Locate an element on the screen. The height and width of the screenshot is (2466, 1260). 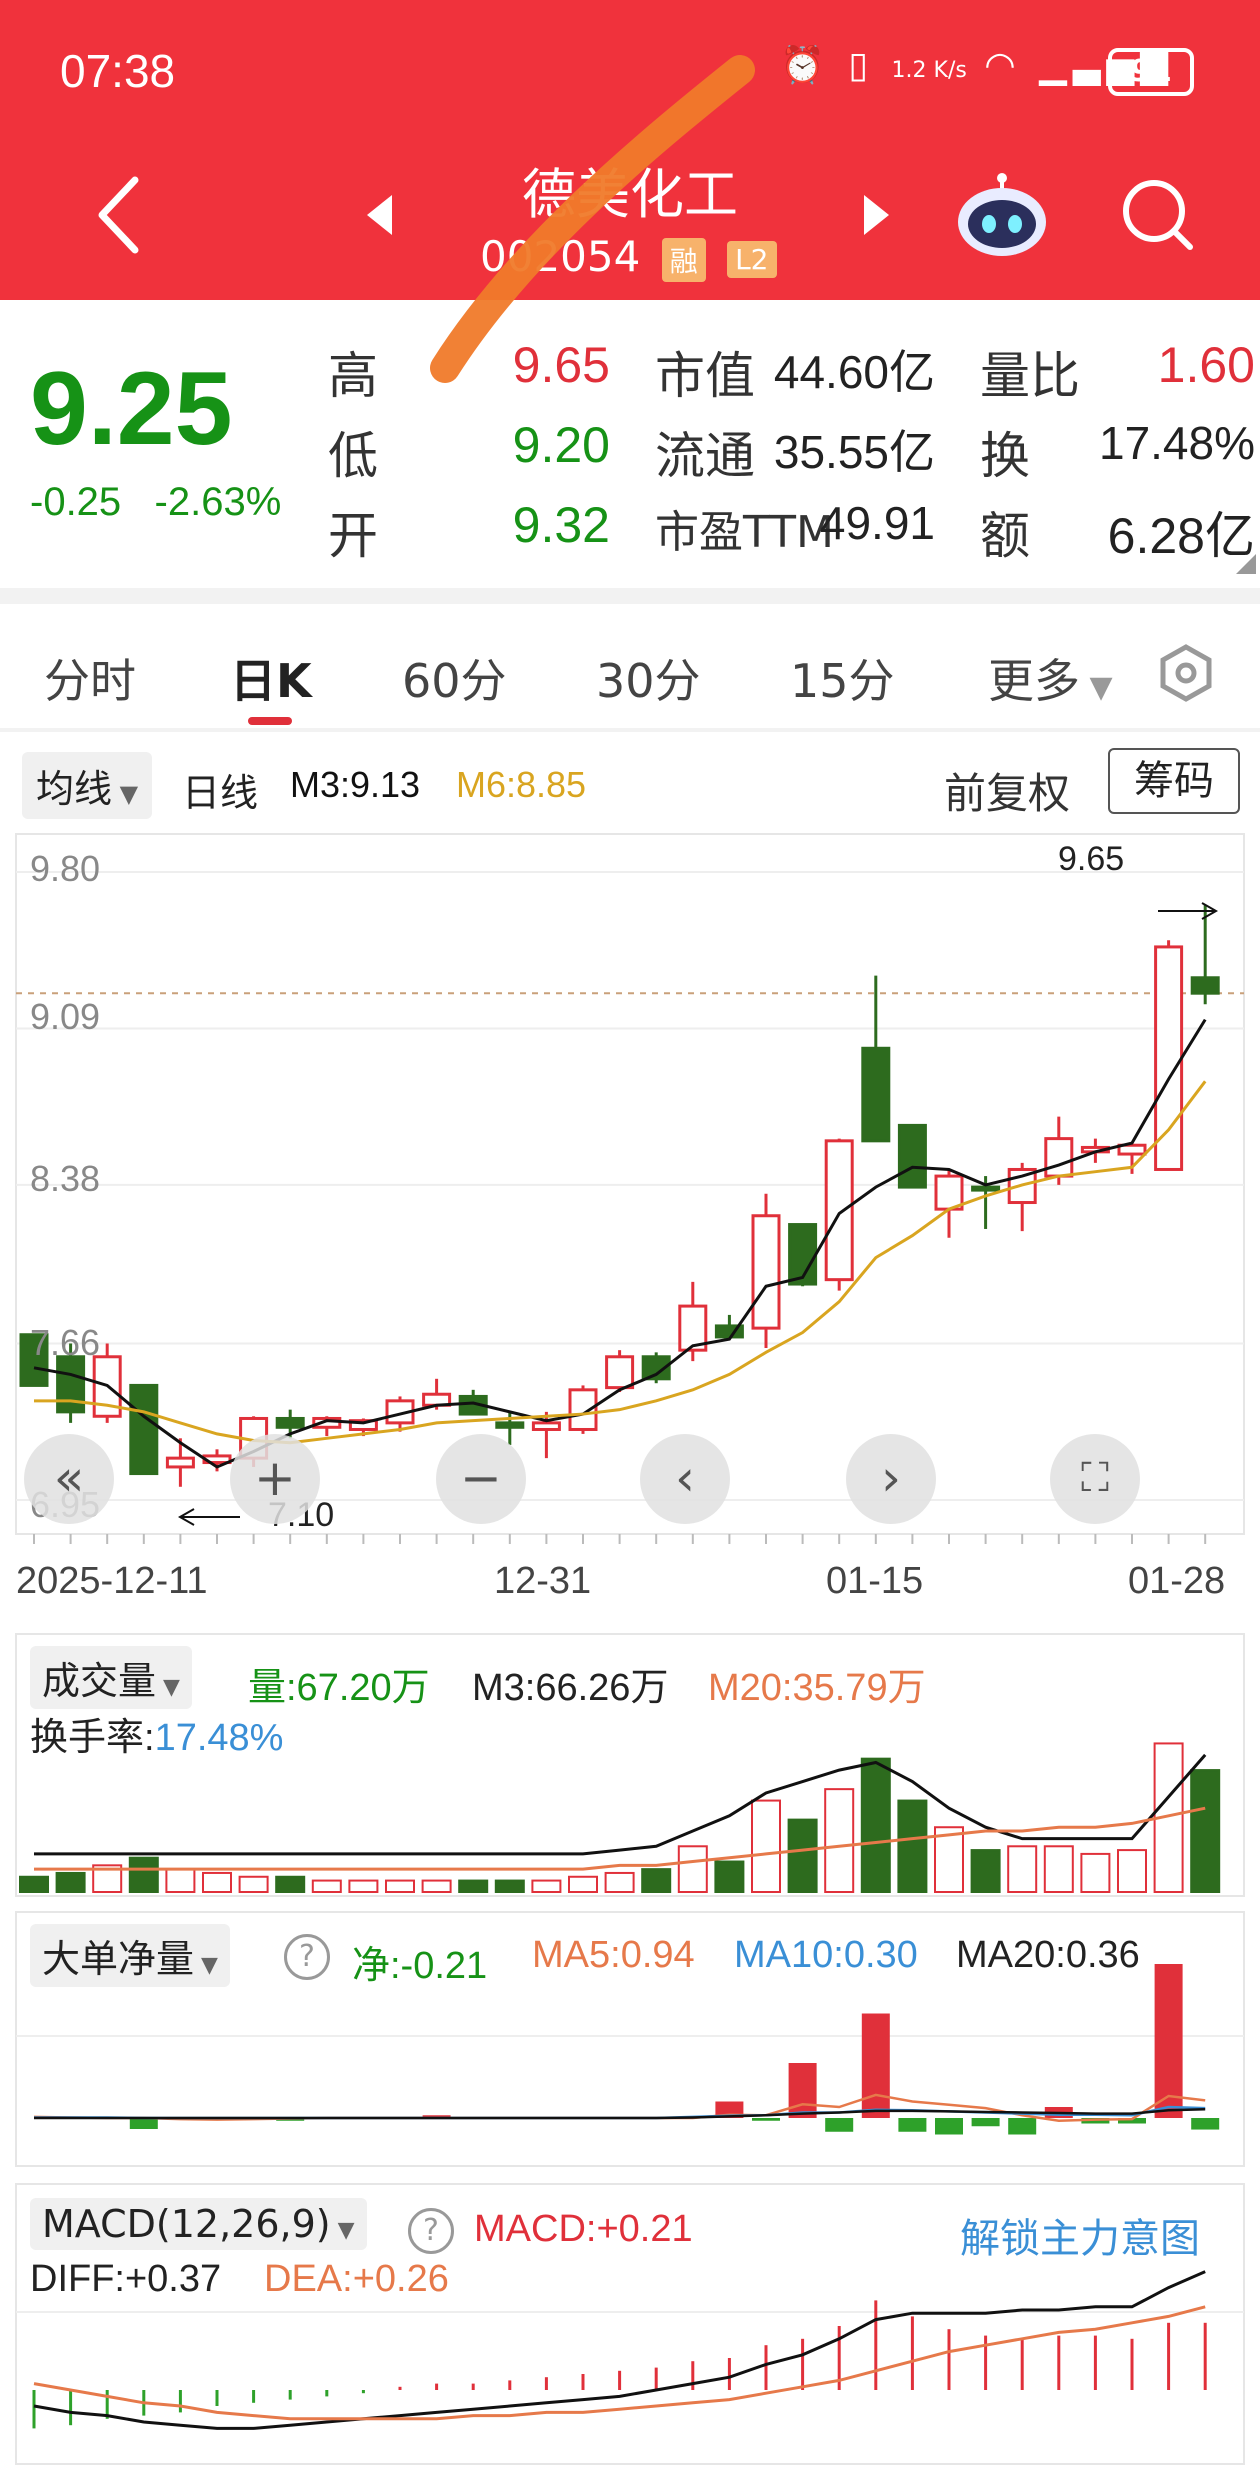
scroll-left-button: ‹ is located at coordinates (685, 1479).